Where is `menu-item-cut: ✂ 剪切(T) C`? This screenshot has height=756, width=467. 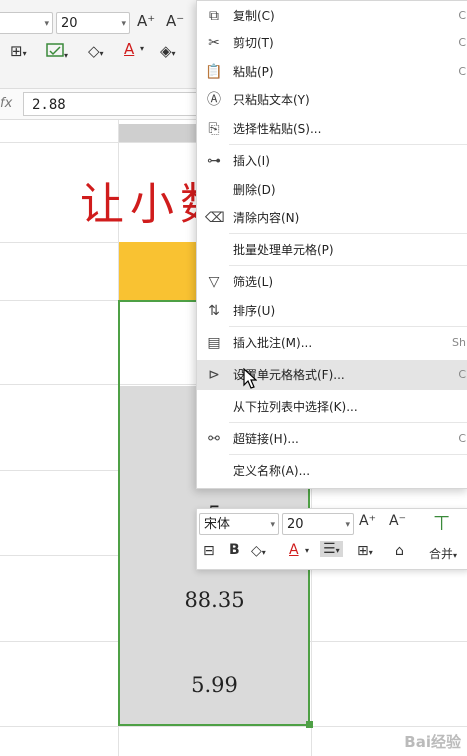
menu-item-cut: ✂ 剪切(T) C is located at coordinates (332, 43).